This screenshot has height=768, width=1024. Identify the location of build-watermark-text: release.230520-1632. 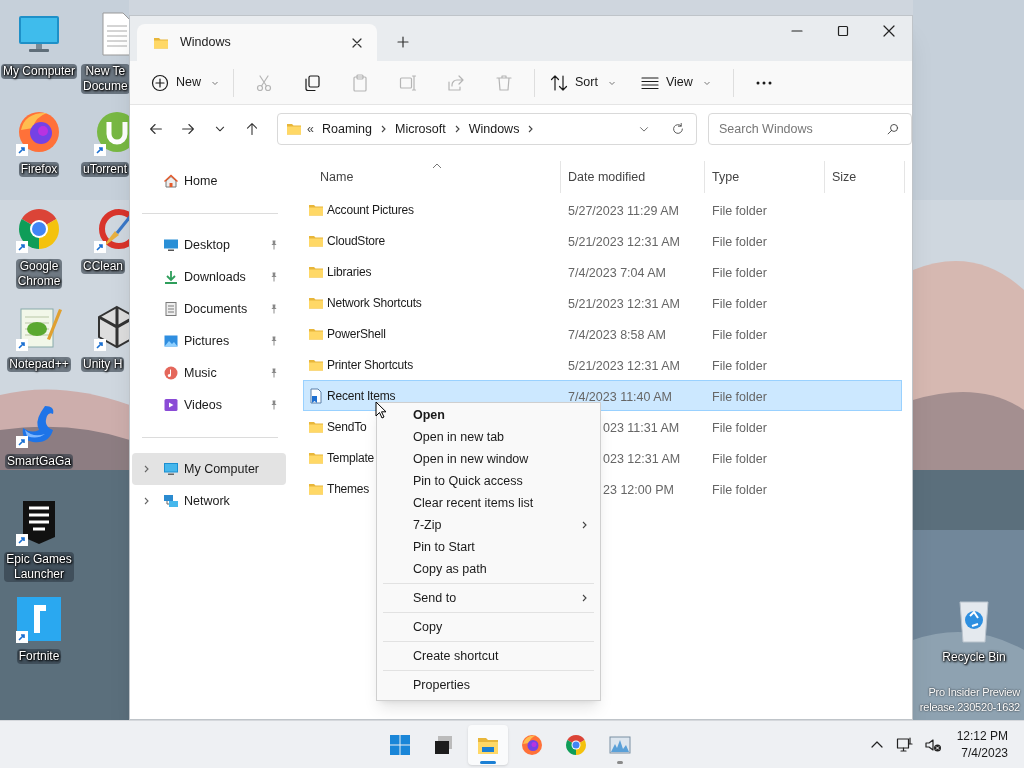
(969, 707).